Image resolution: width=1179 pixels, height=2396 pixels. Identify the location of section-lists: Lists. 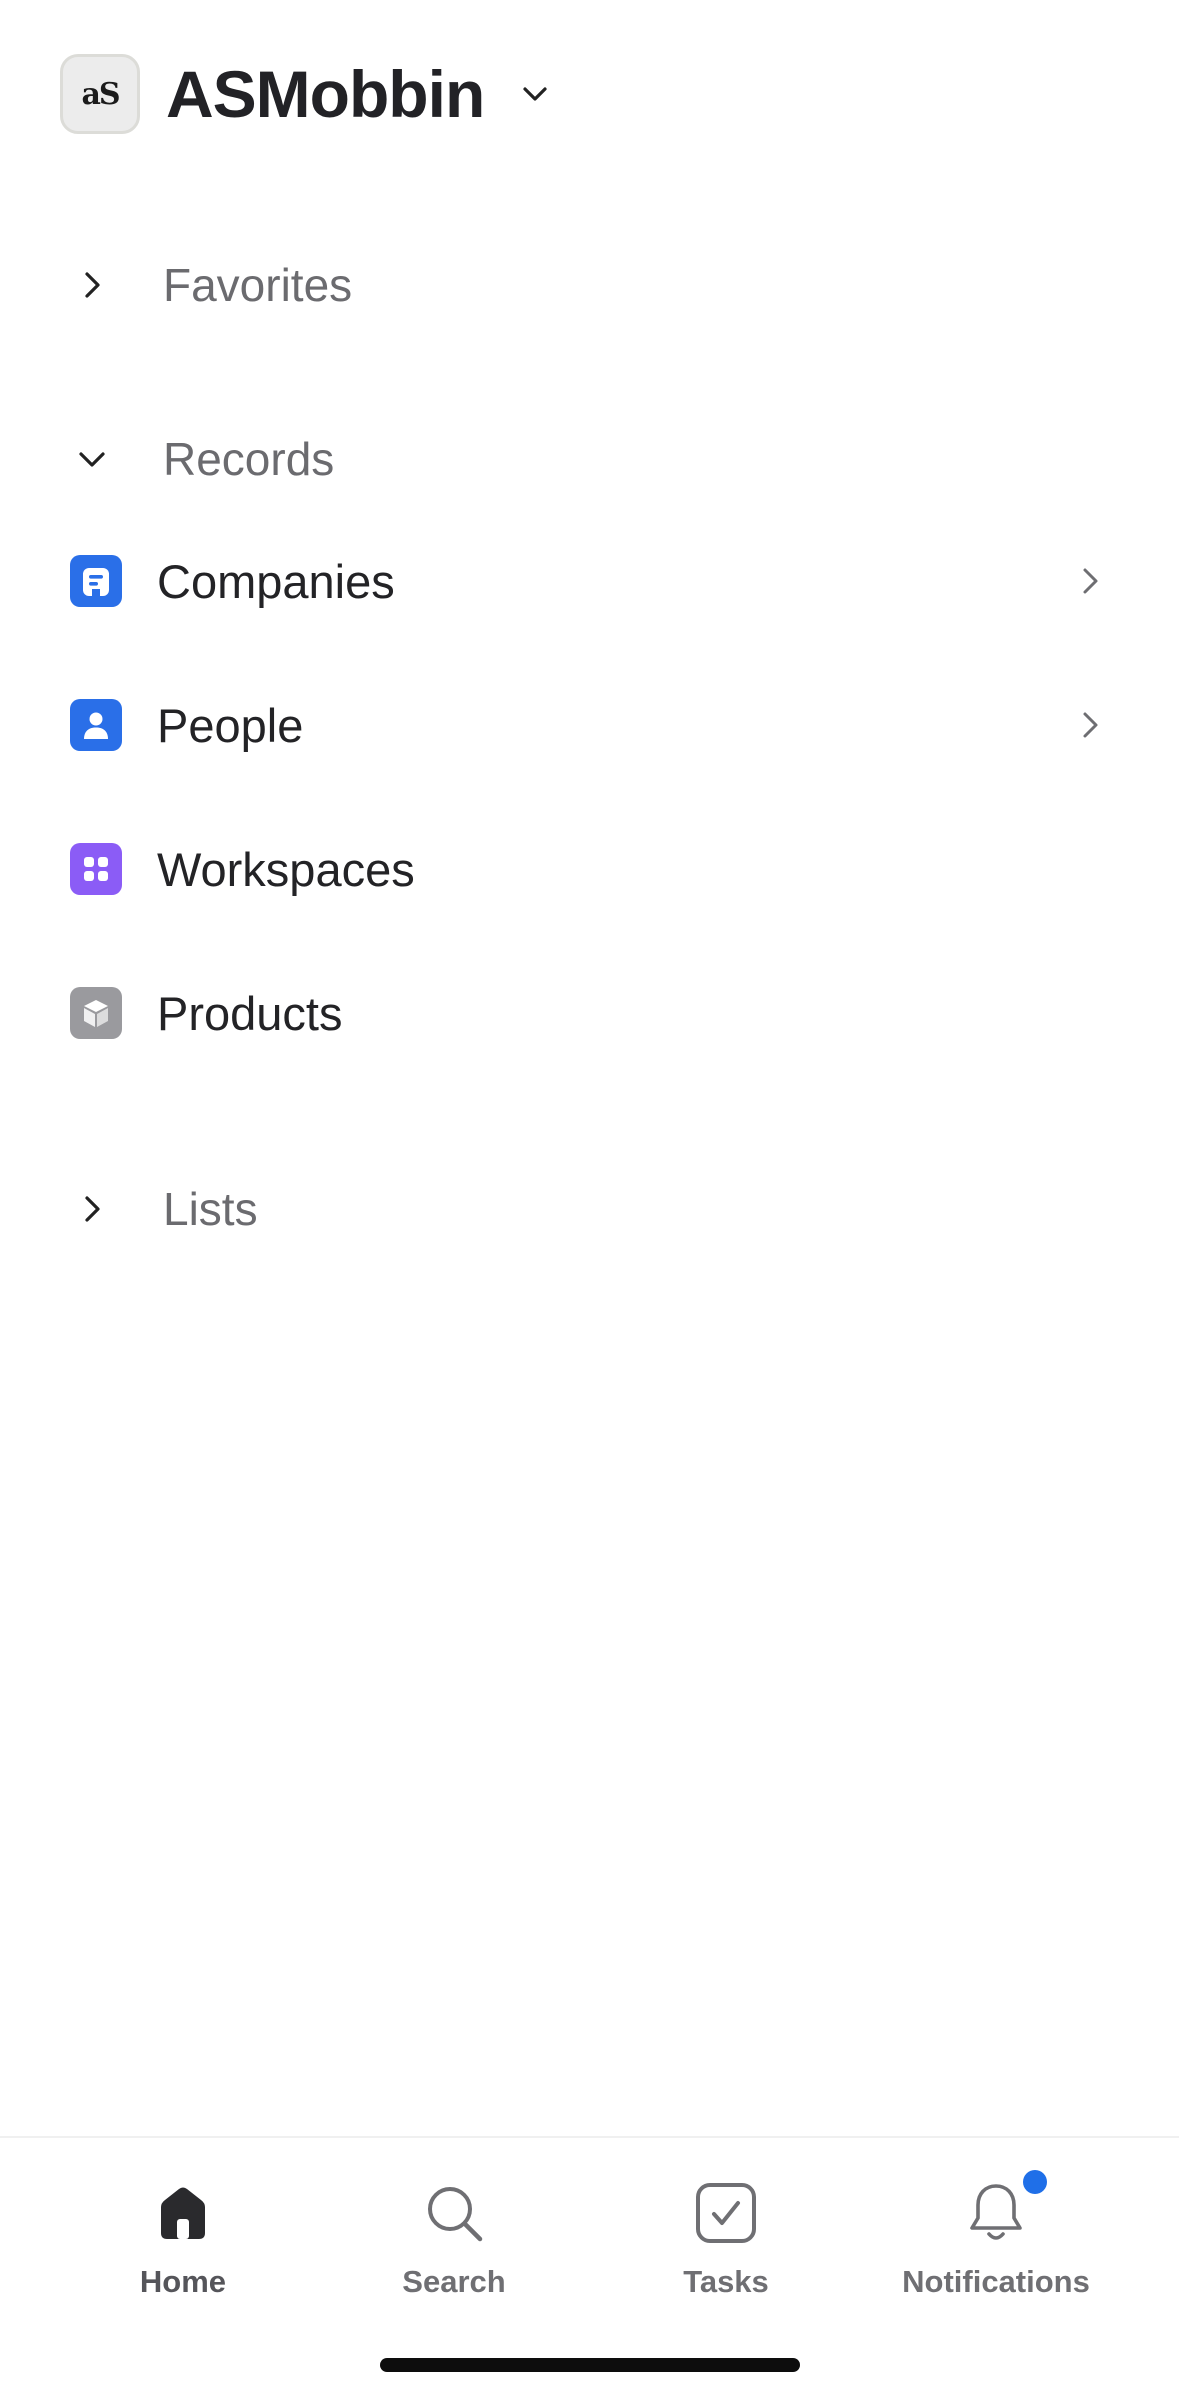
(165, 1209).